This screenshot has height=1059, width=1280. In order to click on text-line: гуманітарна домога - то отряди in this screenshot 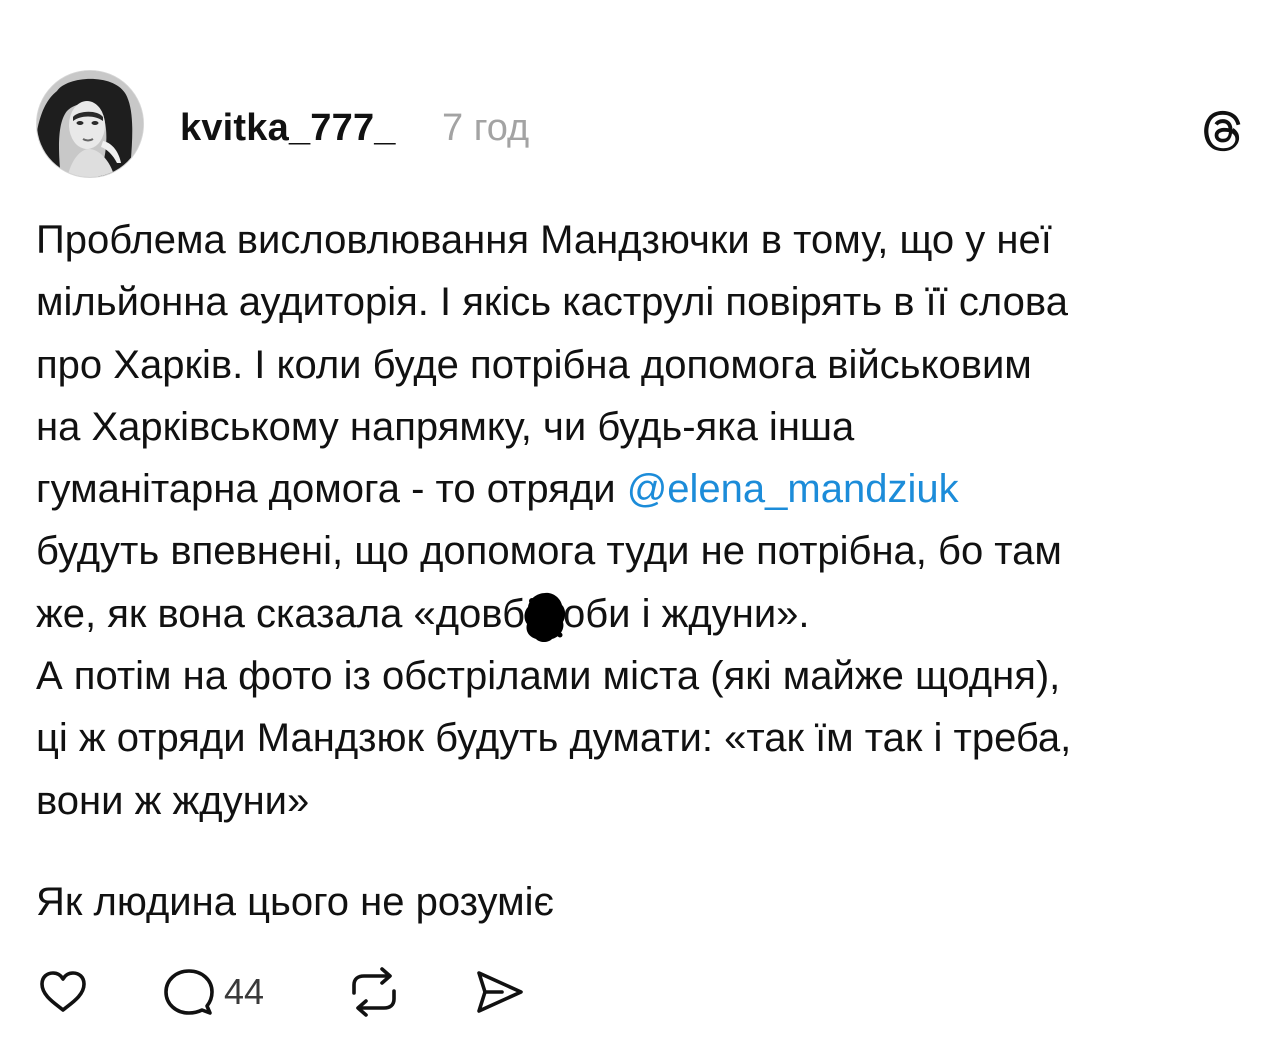, I will do `click(331, 489)`.